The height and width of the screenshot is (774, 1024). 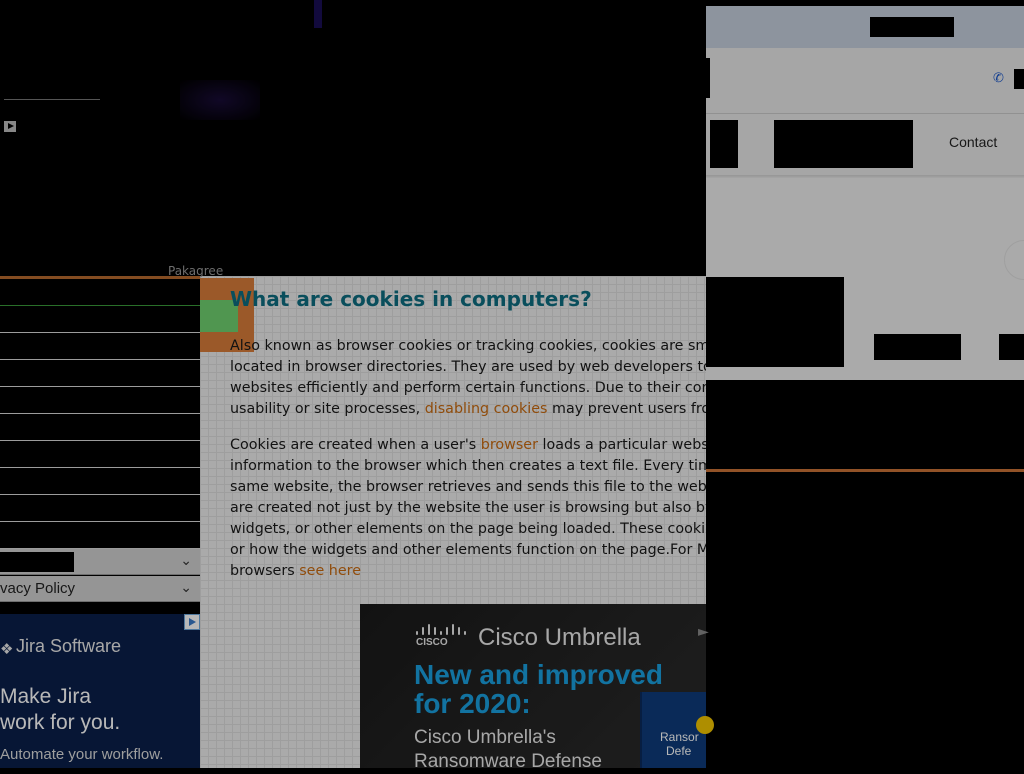 What do you see at coordinates (7, 649) in the screenshot?
I see `jira-logo-icon: ❖` at bounding box center [7, 649].